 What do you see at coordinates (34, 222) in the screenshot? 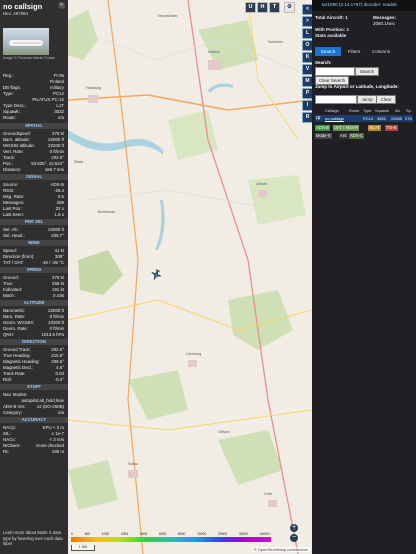
I see `section-header: FMS SEL` at bounding box center [34, 222].